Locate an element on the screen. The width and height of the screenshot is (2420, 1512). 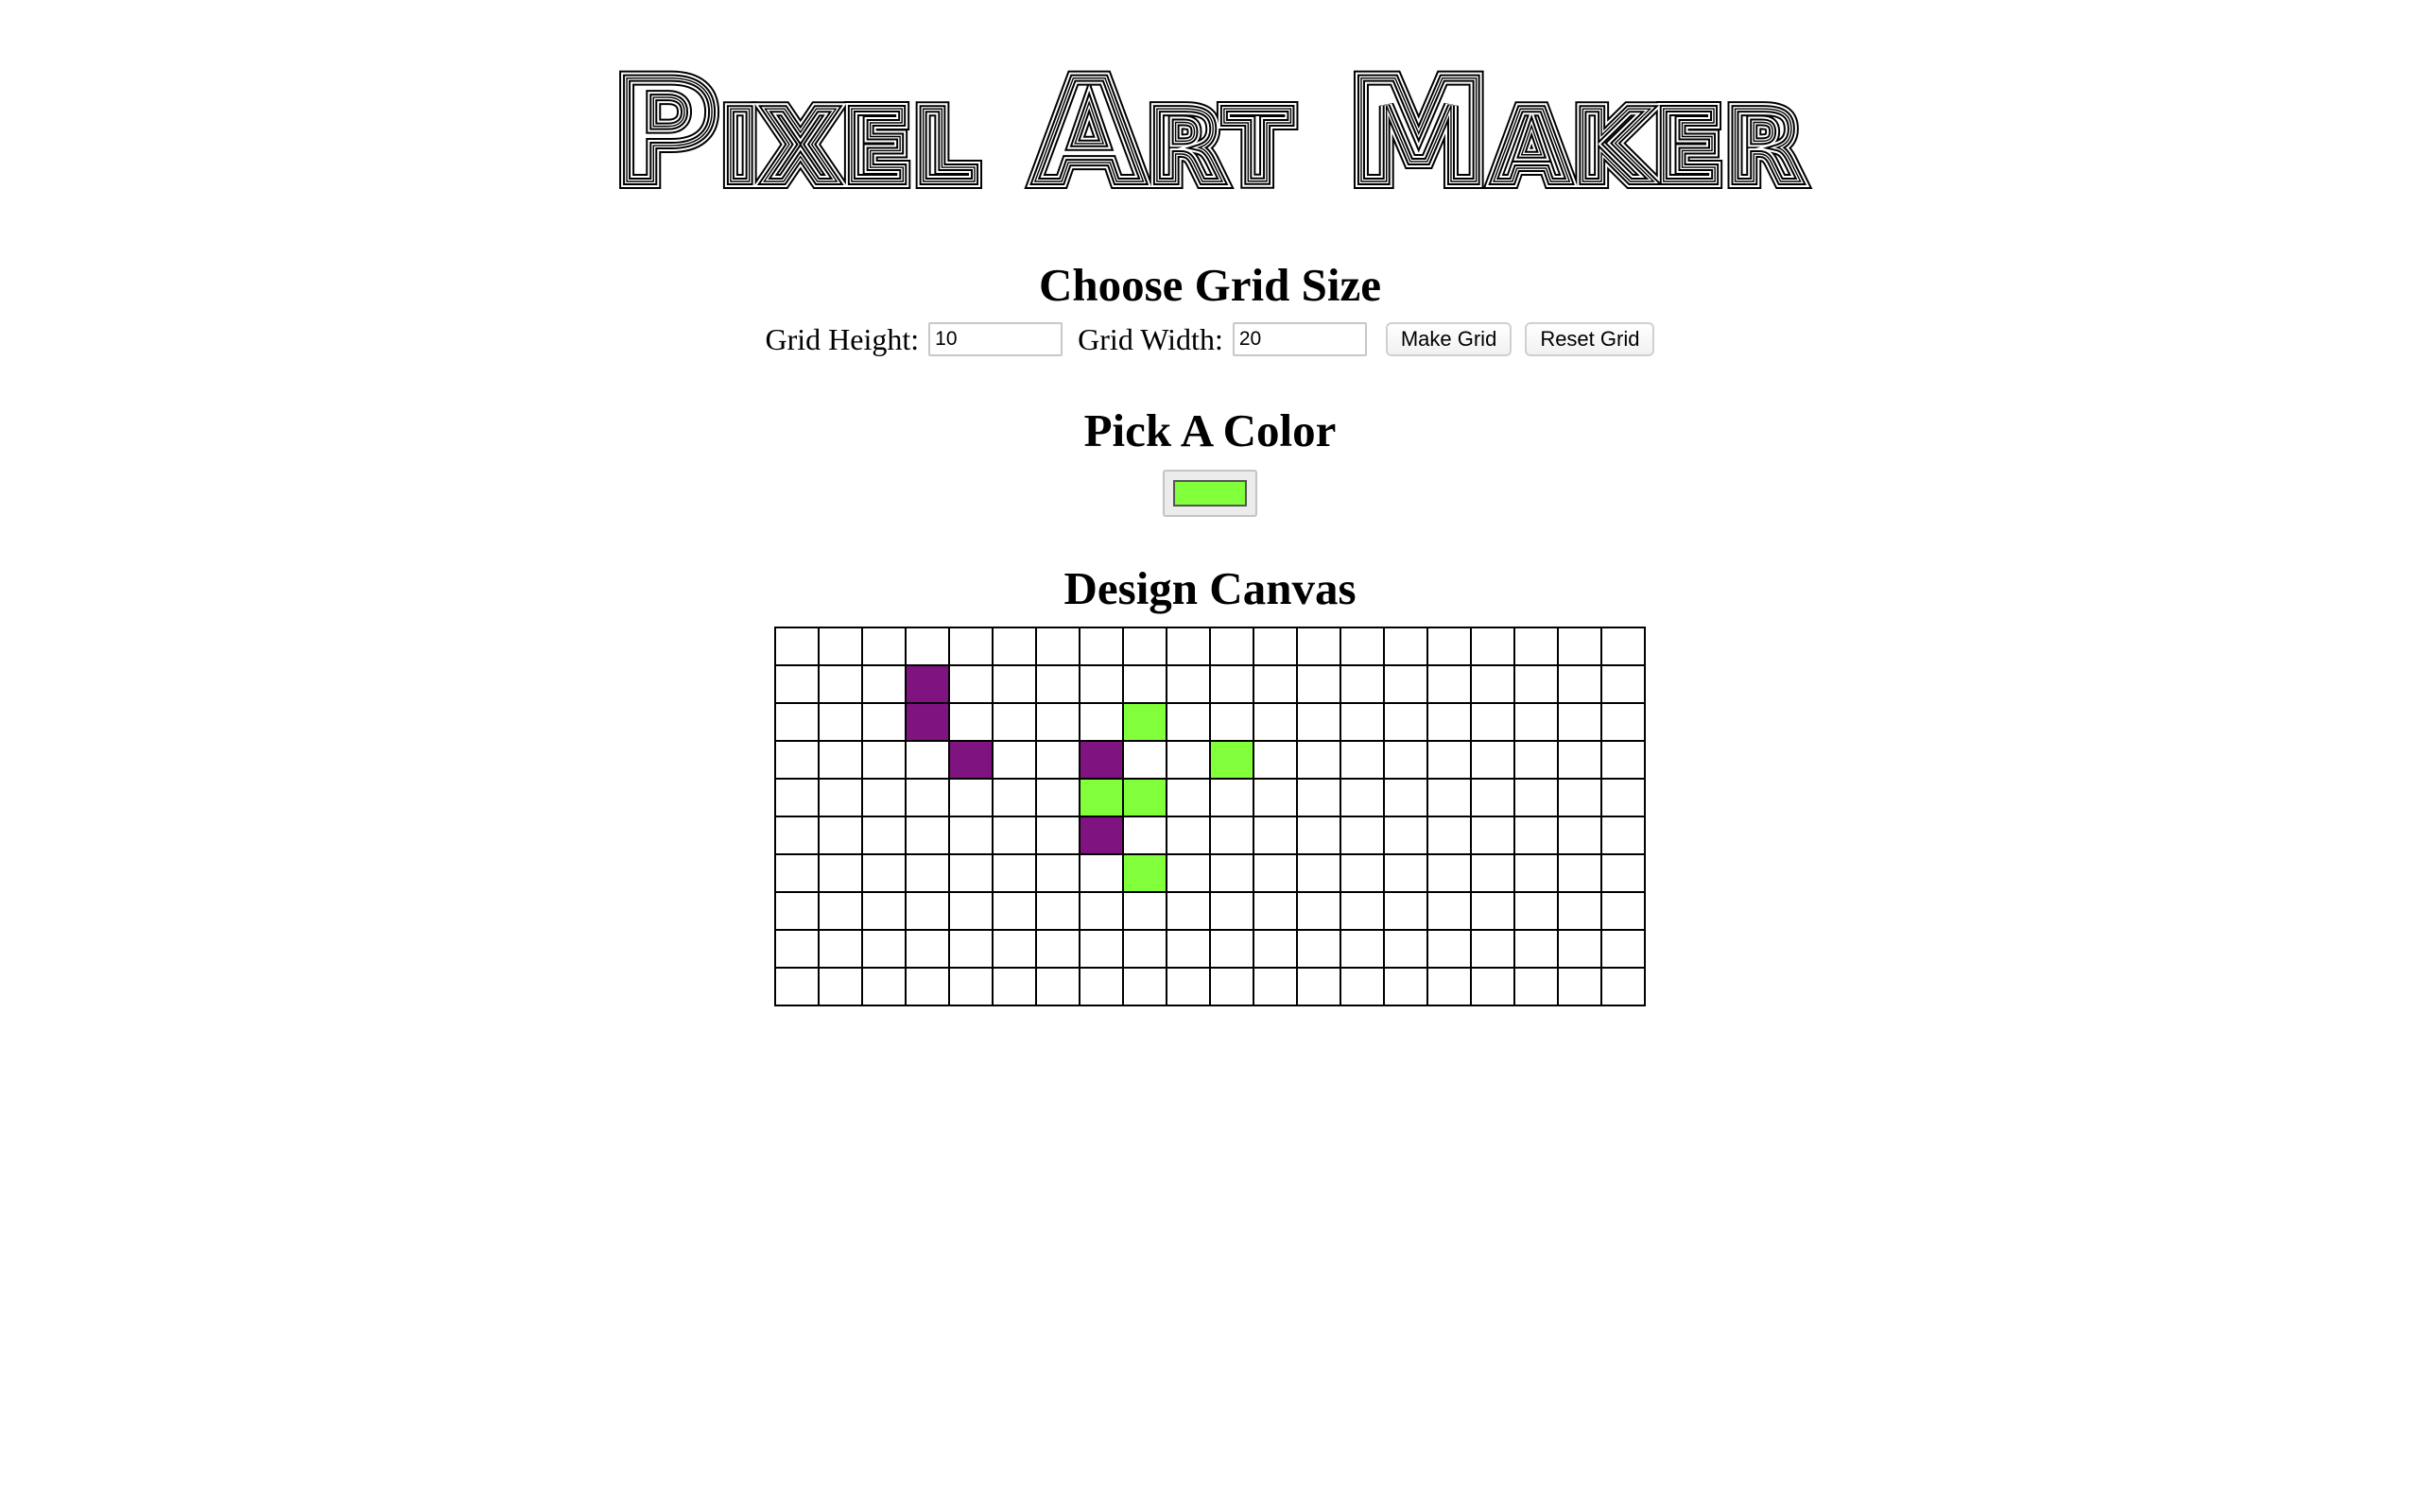
color-picker is located at coordinates (1210, 493).